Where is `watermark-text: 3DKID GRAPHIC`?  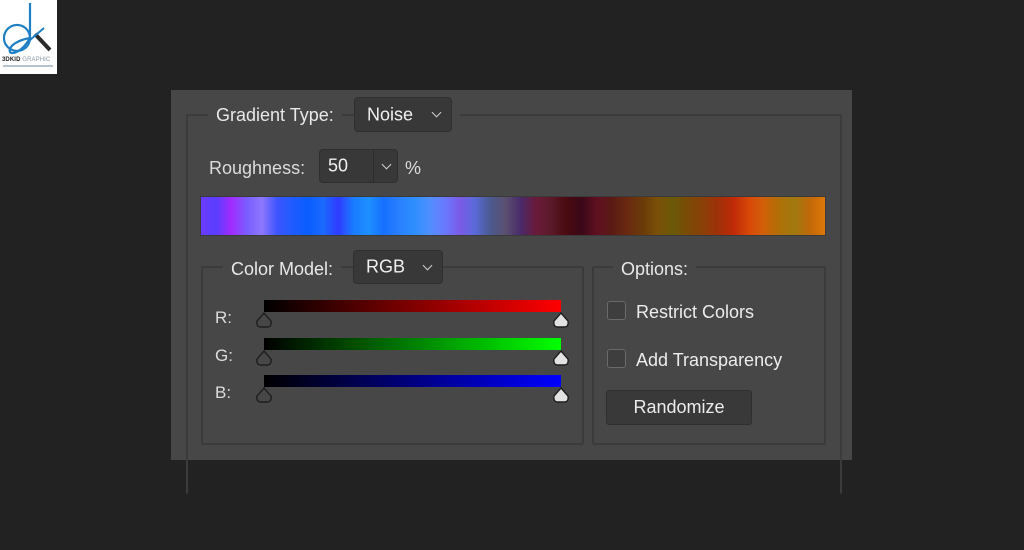 watermark-text: 3DKID GRAPHIC is located at coordinates (26, 60).